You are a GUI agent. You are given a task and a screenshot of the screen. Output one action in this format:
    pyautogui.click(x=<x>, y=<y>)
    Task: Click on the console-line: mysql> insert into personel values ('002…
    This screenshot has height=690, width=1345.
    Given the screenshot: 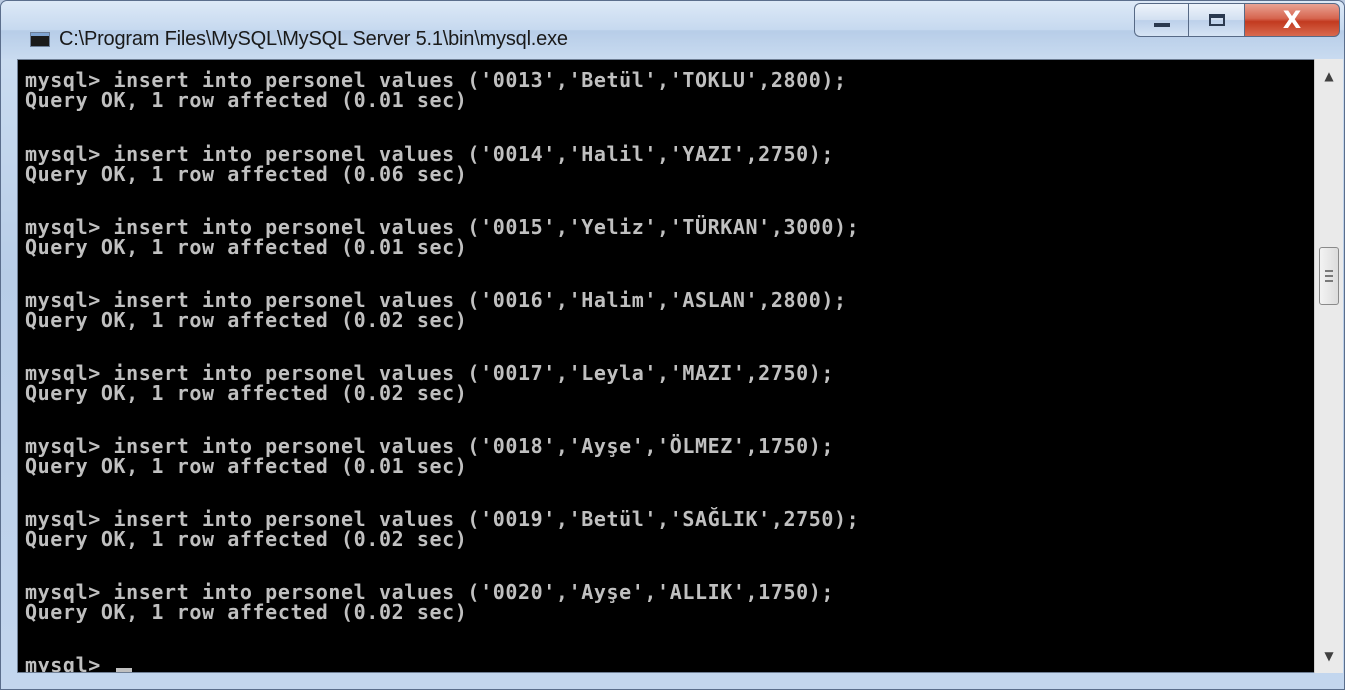 What is the action you would take?
    pyautogui.click(x=430, y=592)
    